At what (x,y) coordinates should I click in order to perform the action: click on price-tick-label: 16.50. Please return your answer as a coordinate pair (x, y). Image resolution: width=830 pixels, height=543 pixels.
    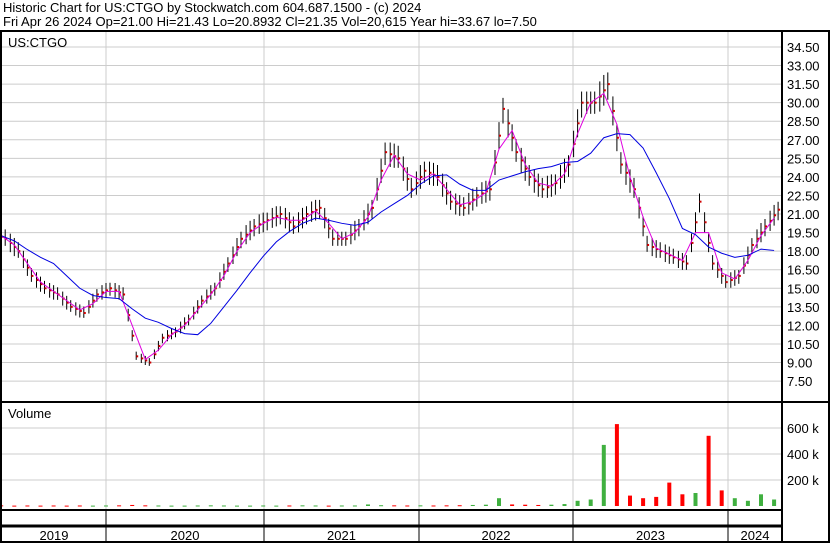
    Looking at the image, I should click on (803, 270).